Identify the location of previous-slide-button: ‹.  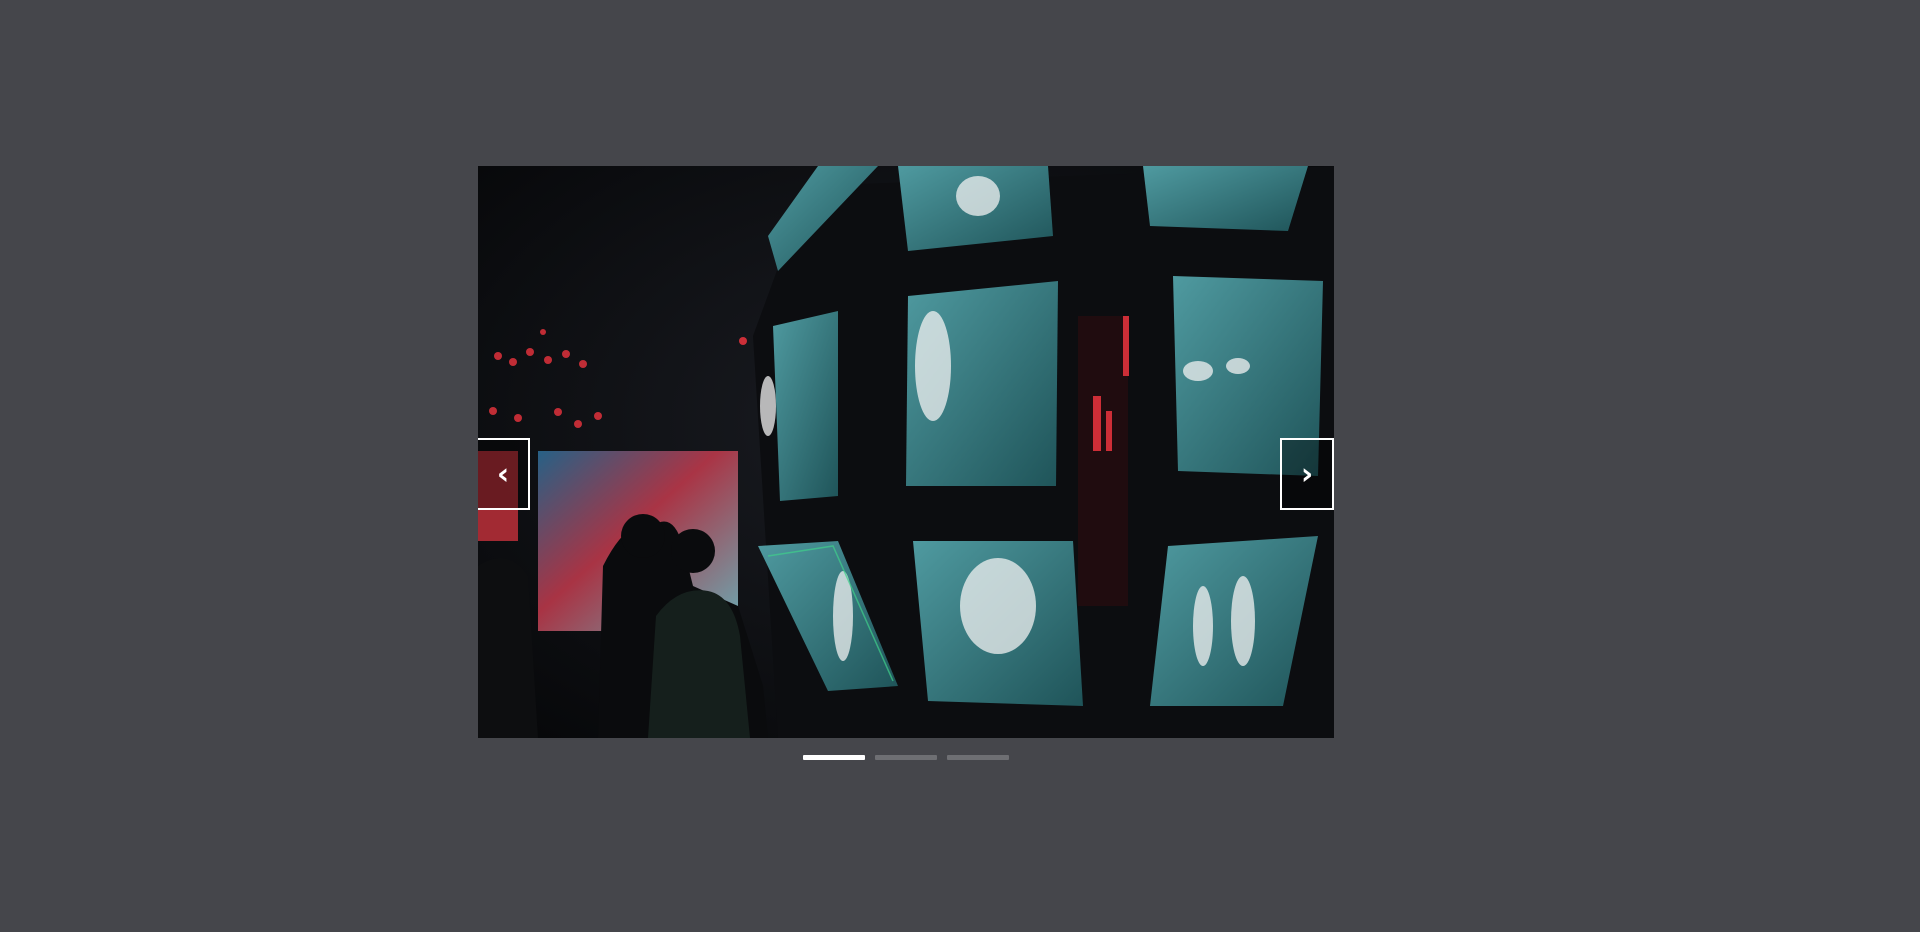
(504, 474).